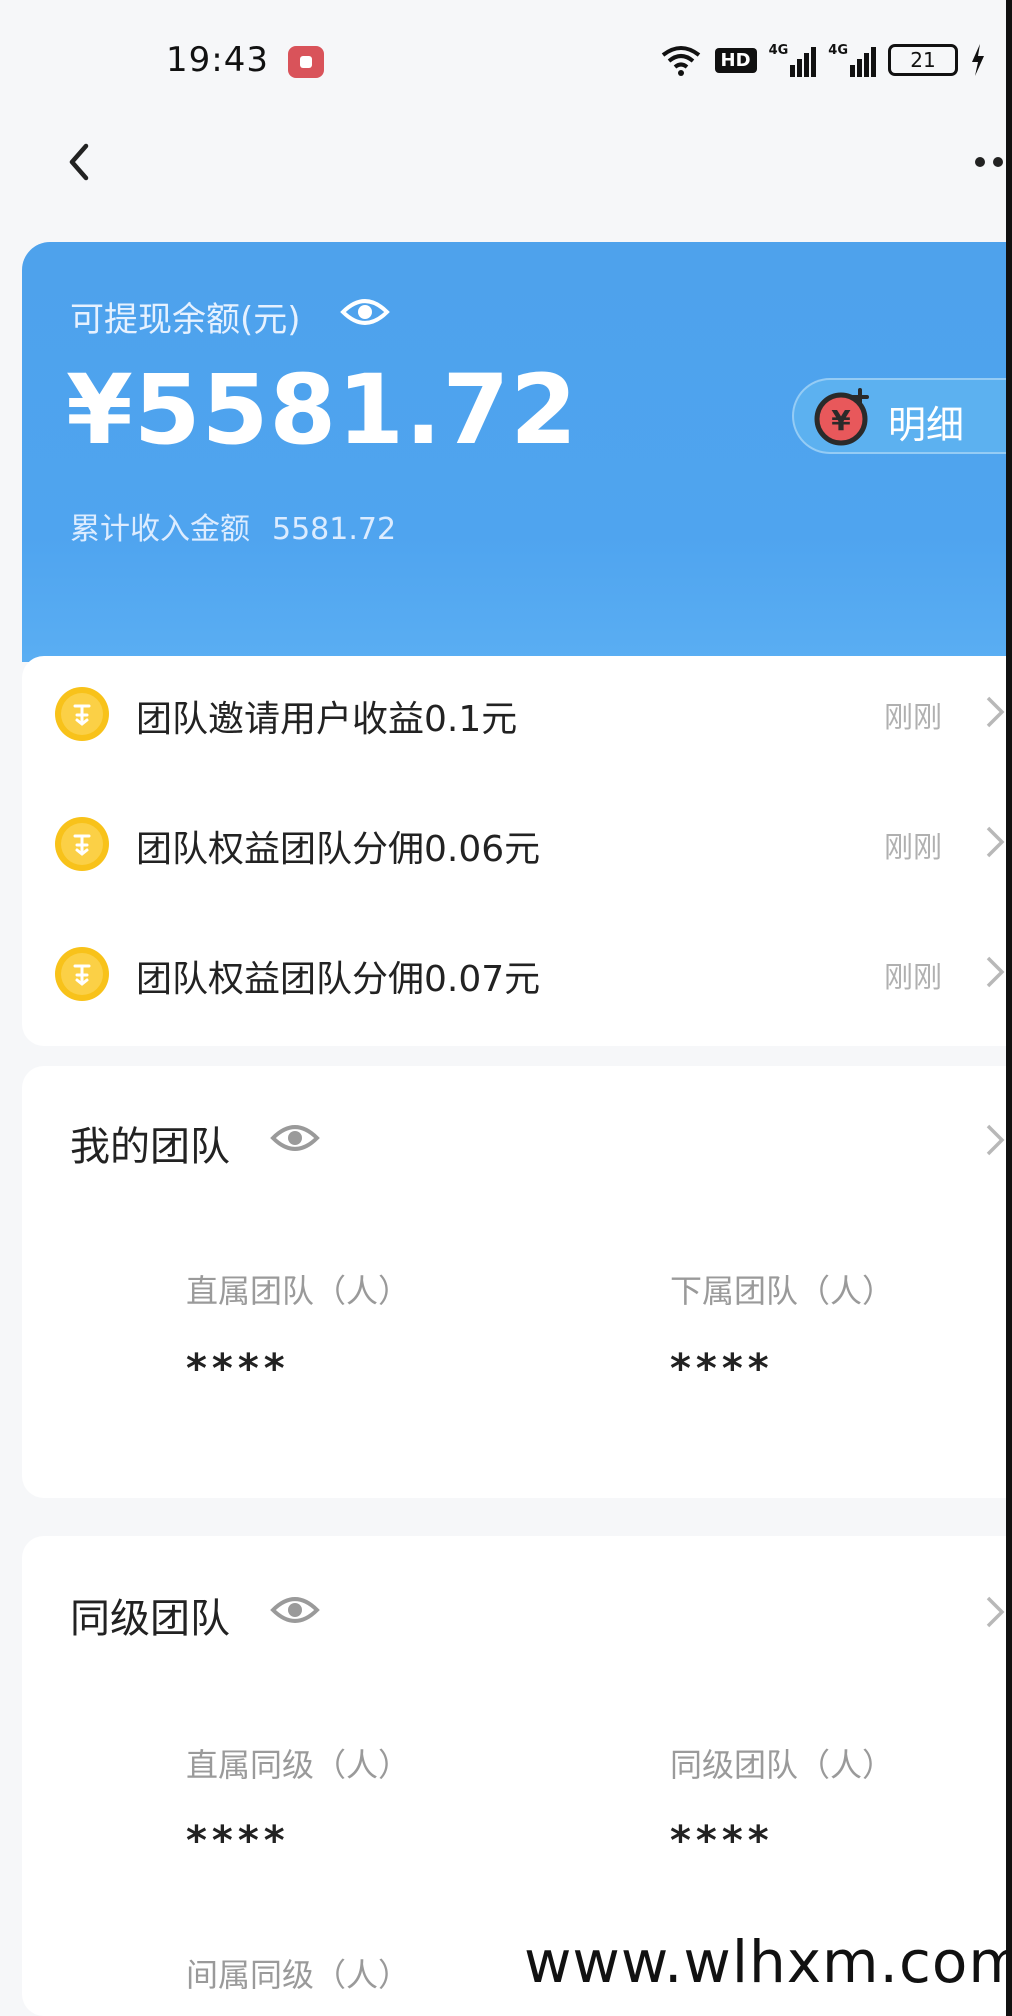  I want to click on battery-icon: 21, so click(923, 60).